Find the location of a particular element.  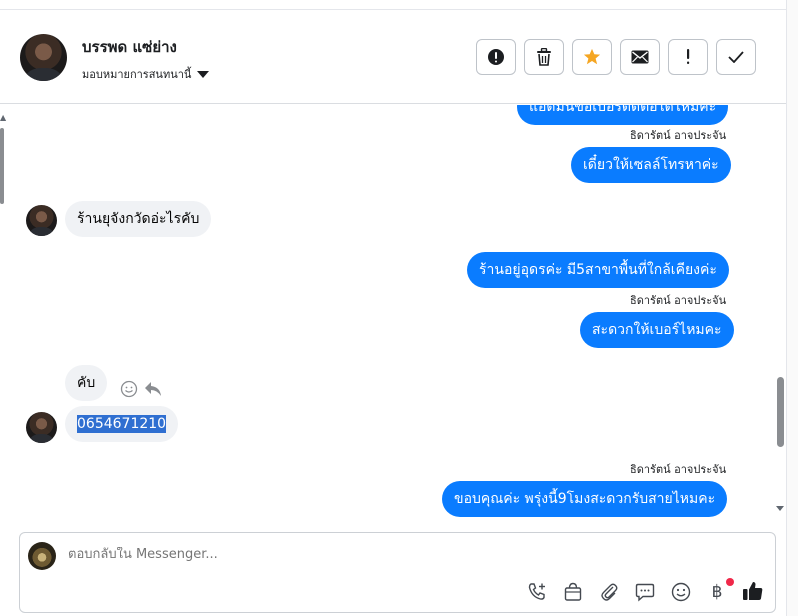

exclamation-icon is located at coordinates (688, 56).